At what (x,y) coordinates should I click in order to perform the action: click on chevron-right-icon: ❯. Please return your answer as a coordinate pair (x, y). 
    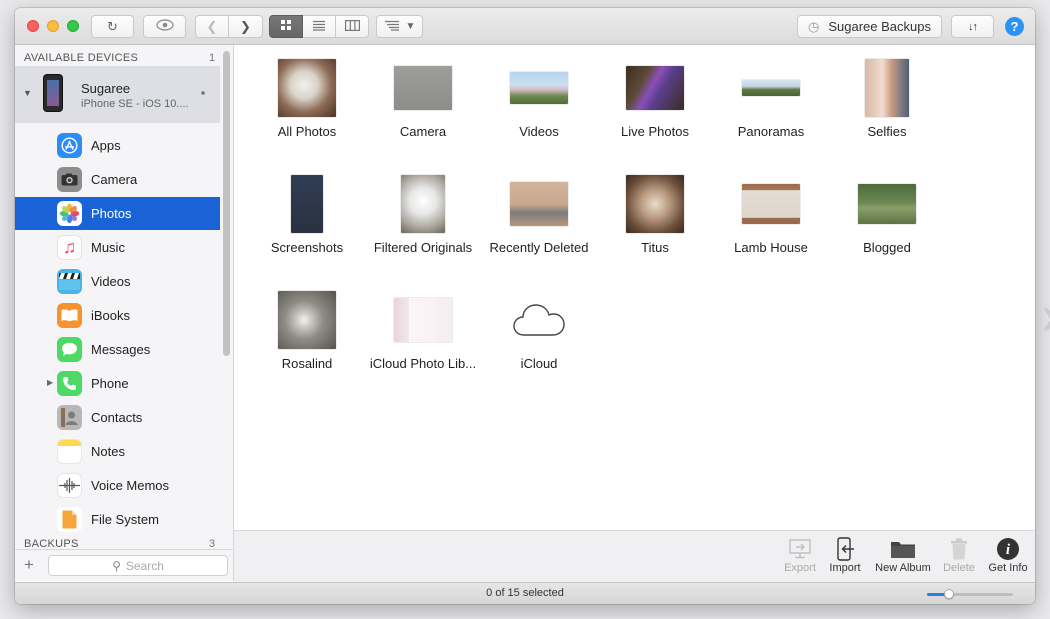
    Looking at the image, I should click on (245, 26).